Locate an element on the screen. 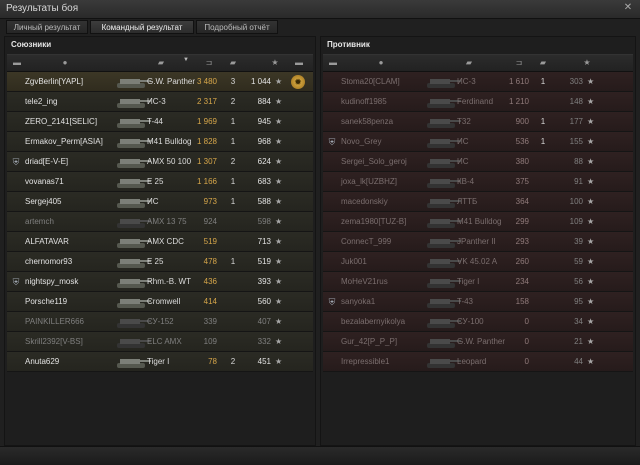 This screenshot has width=640, height=465. player-row: chernomor93 E 25 478 1 519 ★ is located at coordinates (160, 262).